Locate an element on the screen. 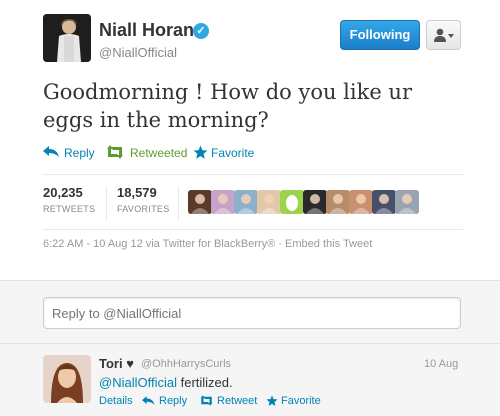  favorites-stat: 18,579 FAVORITES is located at coordinates (143, 199).